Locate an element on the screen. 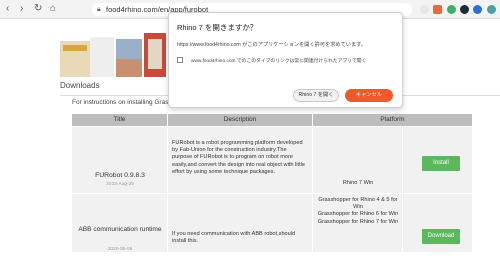  forward-icon: › is located at coordinates (21, 9).